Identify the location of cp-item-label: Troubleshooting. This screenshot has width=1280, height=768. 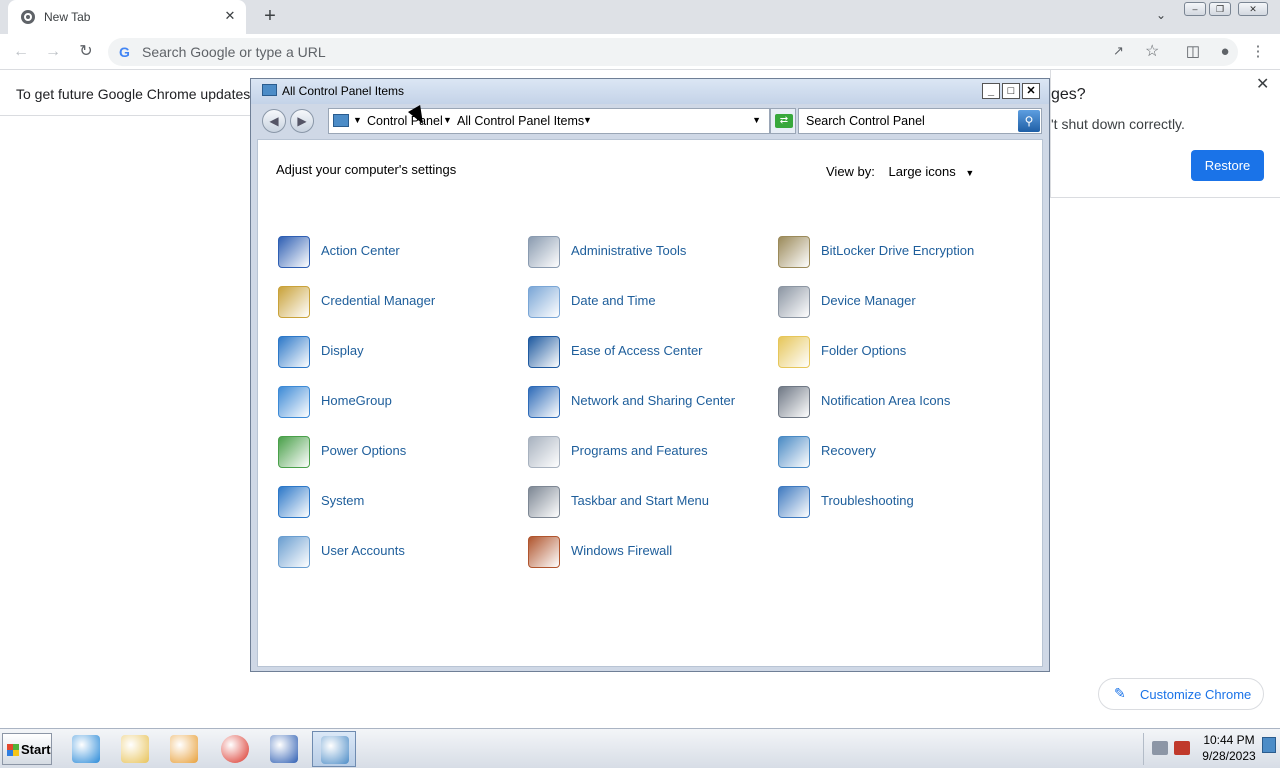
(867, 500).